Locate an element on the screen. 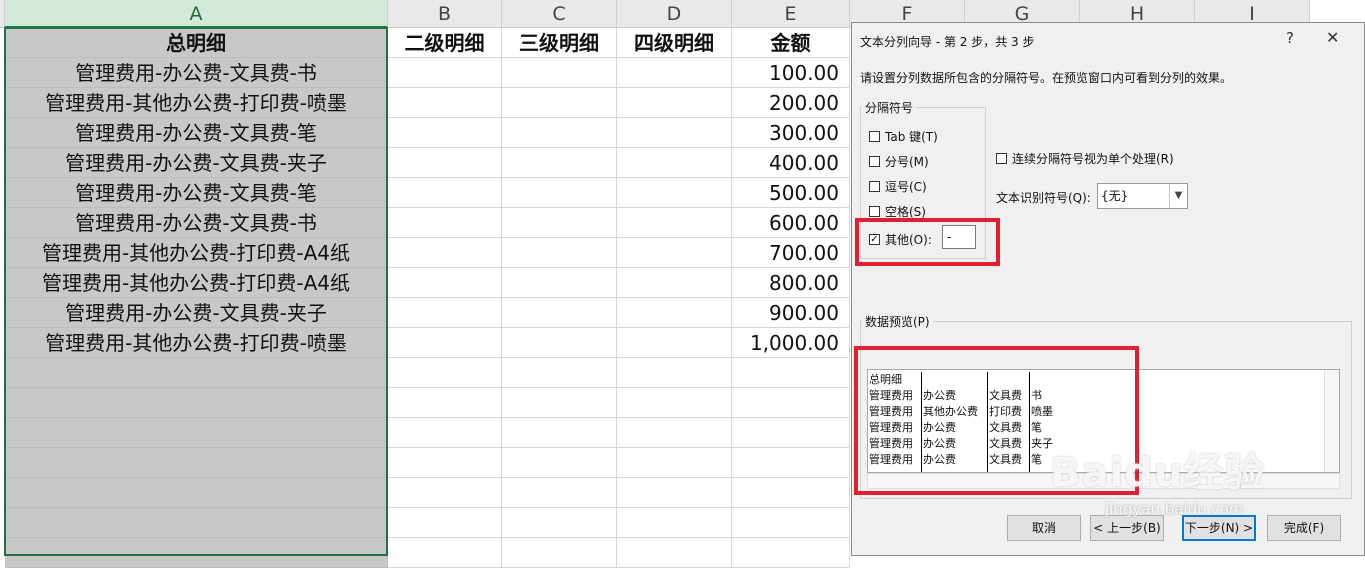  back-button: < 上一步(B) is located at coordinates (1127, 528).